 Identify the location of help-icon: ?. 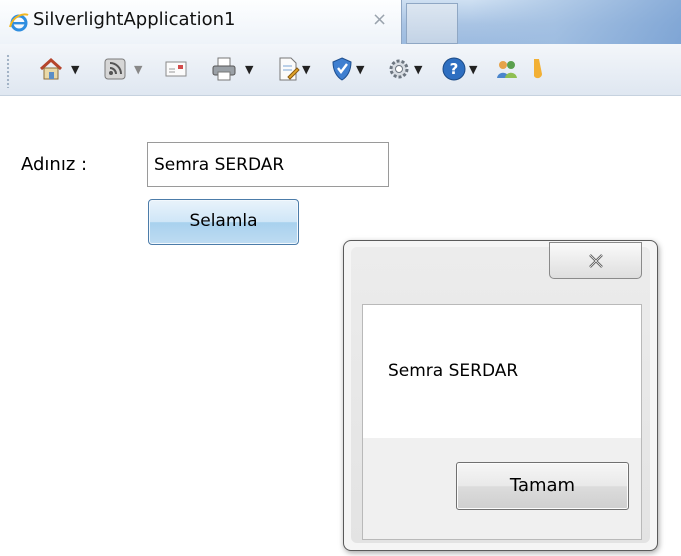
(454, 69).